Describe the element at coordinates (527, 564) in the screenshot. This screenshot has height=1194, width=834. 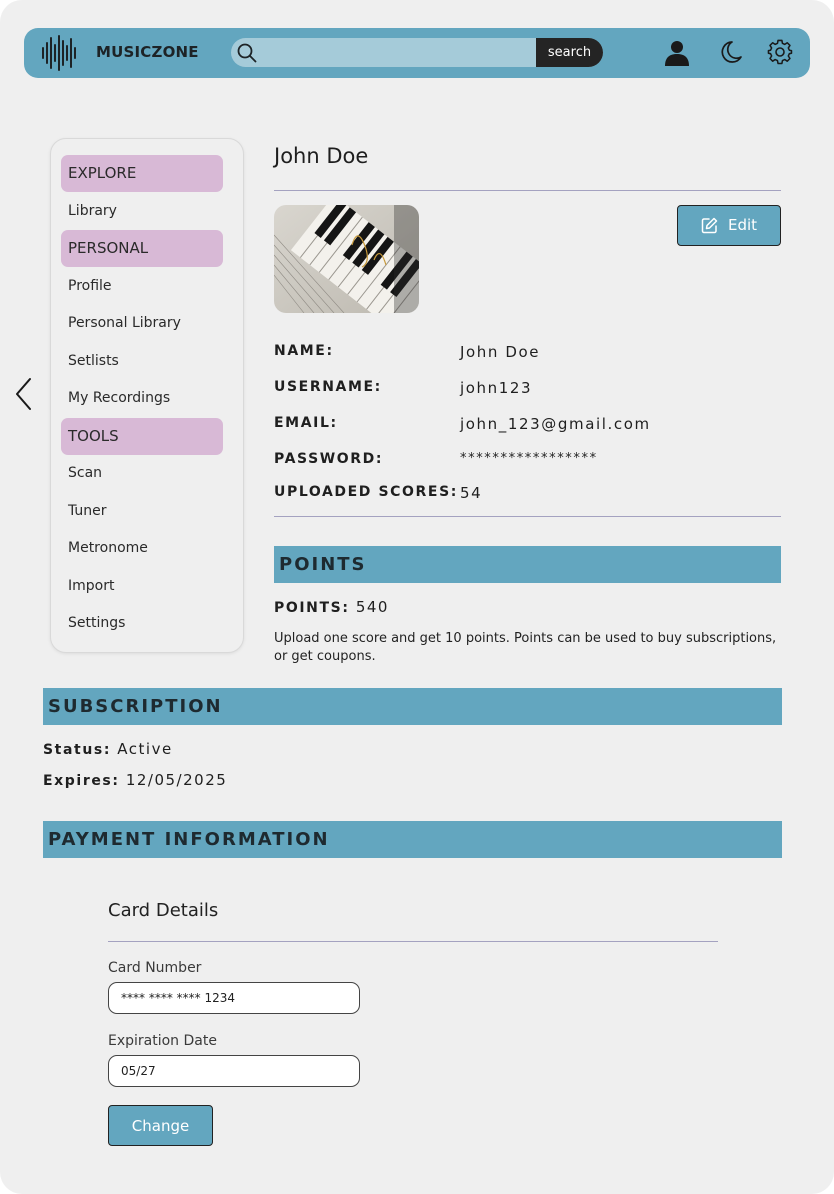
I see `points-section-header: POINTS` at that location.